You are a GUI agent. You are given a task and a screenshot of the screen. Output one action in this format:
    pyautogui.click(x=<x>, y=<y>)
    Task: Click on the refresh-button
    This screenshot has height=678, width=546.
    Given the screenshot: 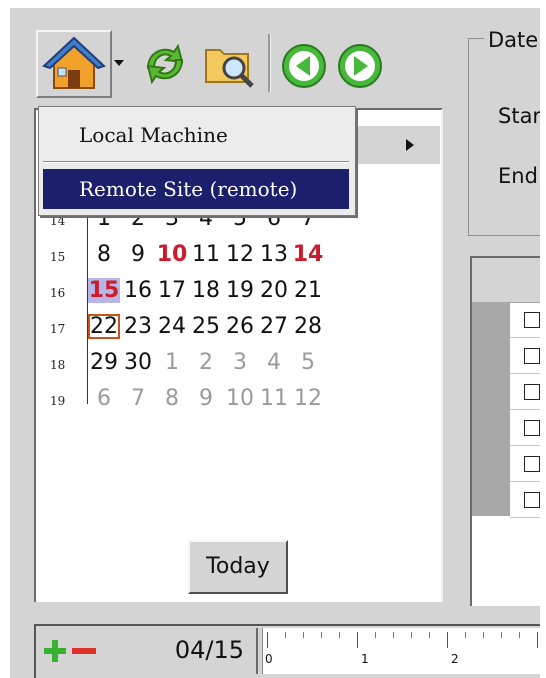 What is the action you would take?
    pyautogui.click(x=165, y=65)
    